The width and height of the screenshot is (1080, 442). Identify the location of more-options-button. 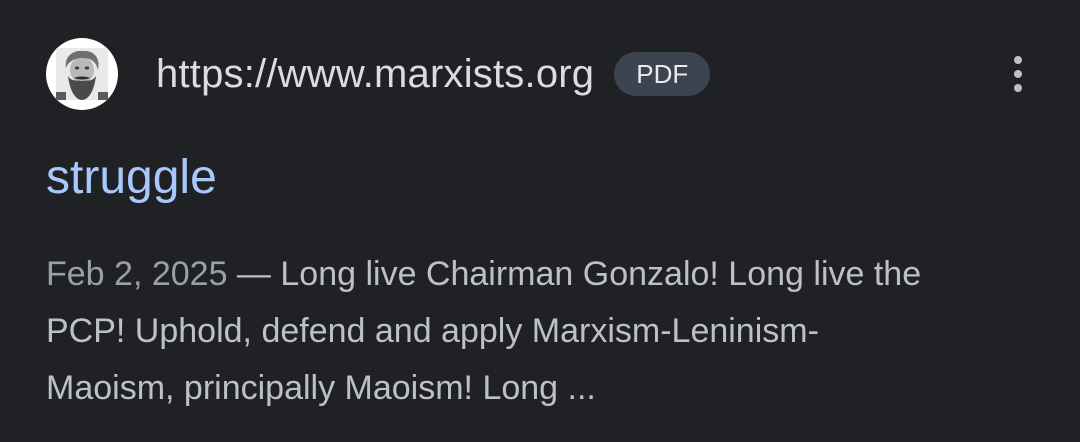
(1018, 74).